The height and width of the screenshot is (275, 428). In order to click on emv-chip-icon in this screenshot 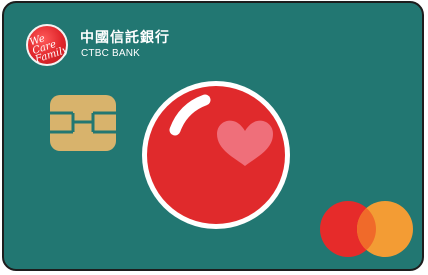, I will do `click(83, 123)`.